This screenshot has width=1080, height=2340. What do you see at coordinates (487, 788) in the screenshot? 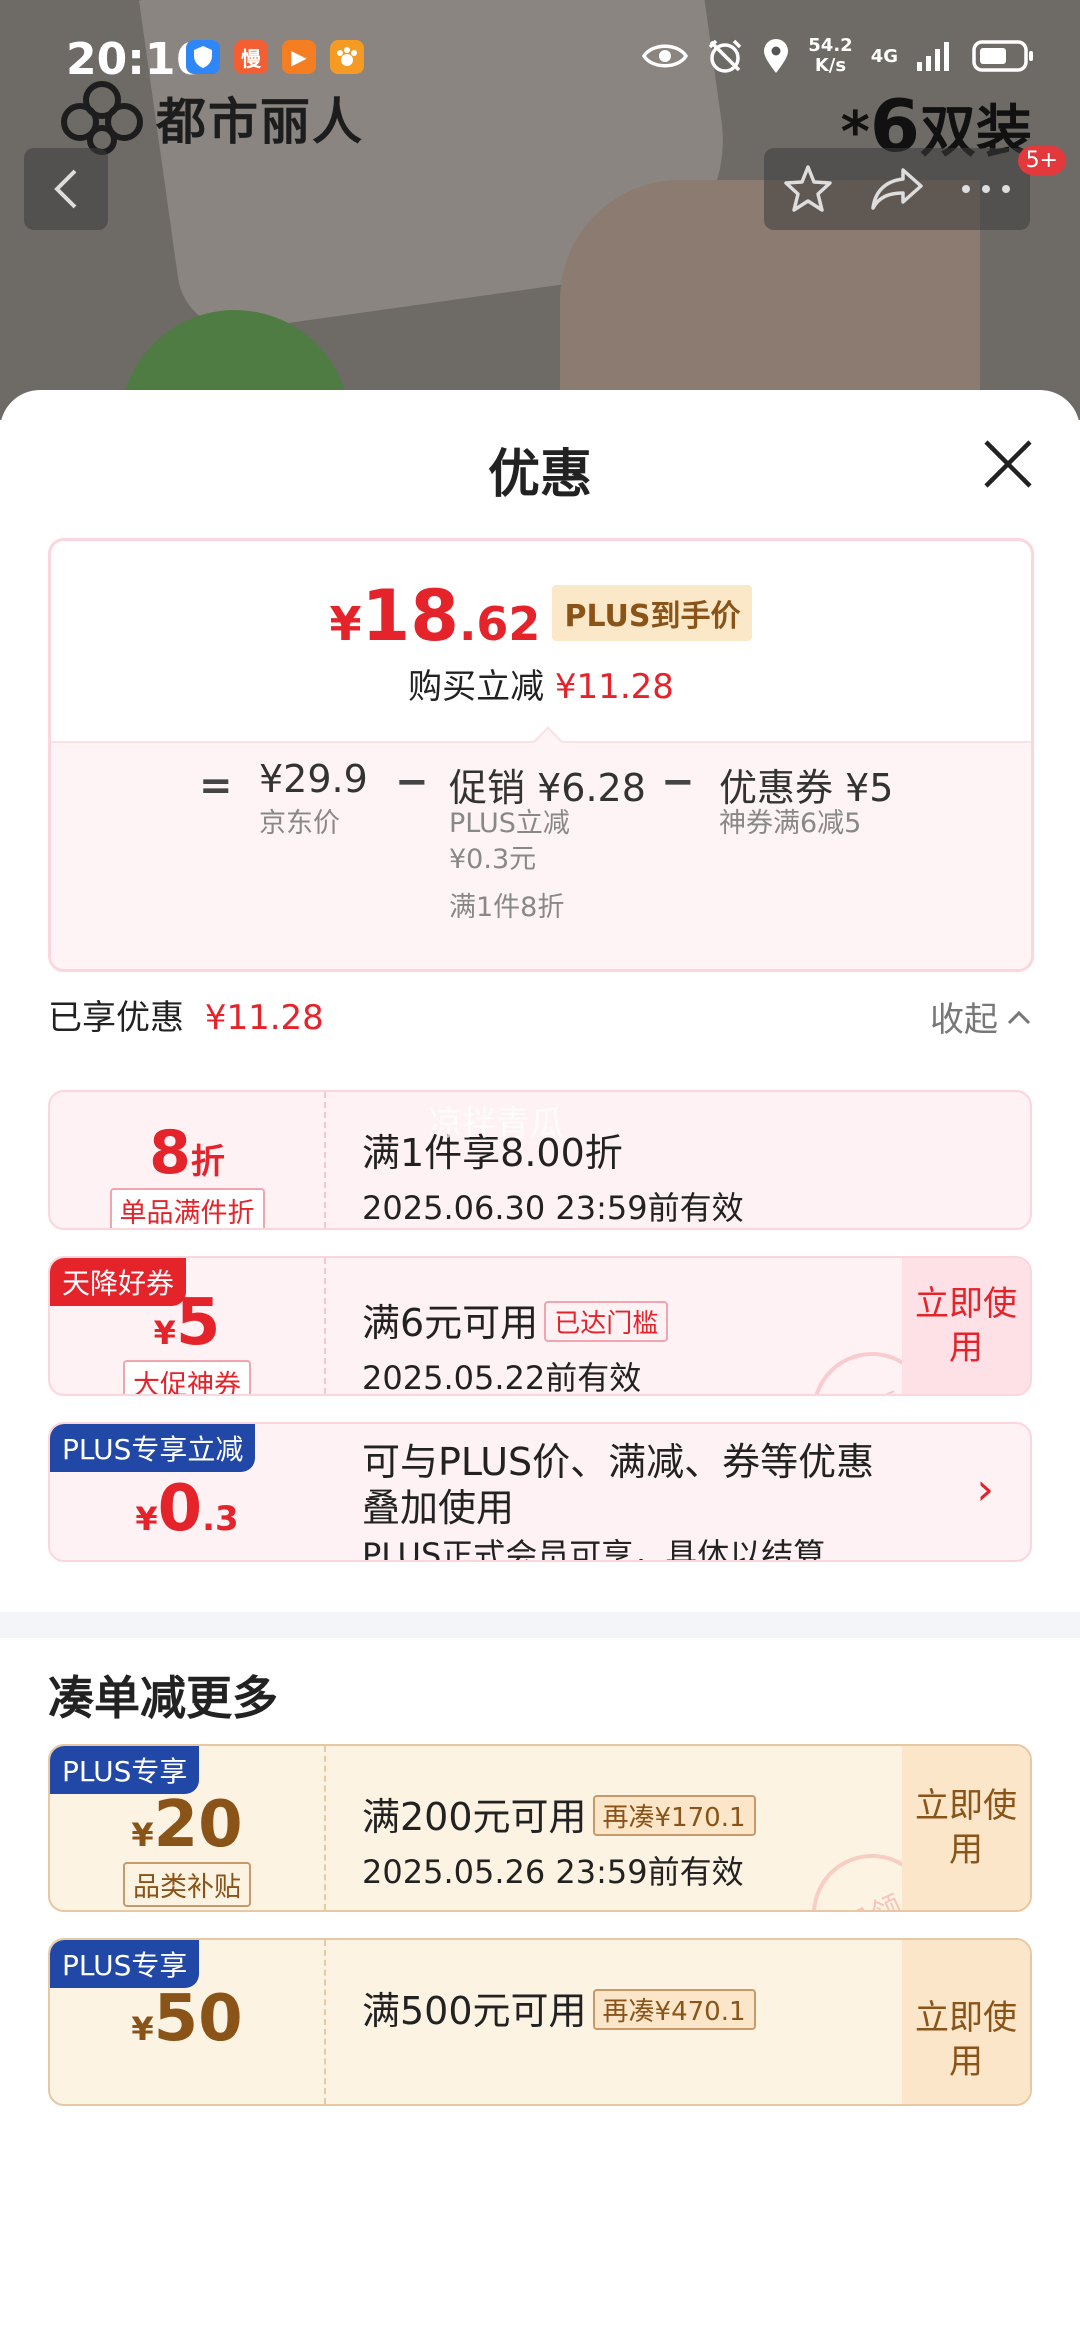
I see `promo-label: 促销` at bounding box center [487, 788].